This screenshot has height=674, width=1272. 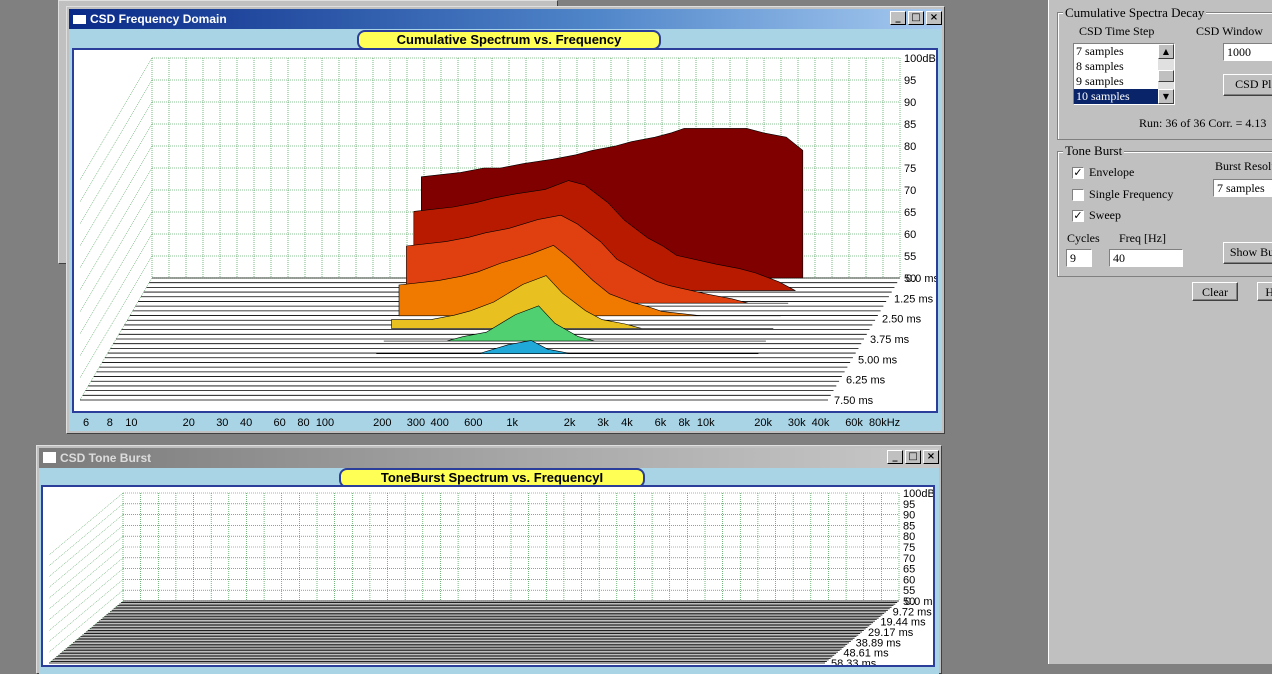 I want to click on t-tick-label: 6.25 ms, so click(x=866, y=381).